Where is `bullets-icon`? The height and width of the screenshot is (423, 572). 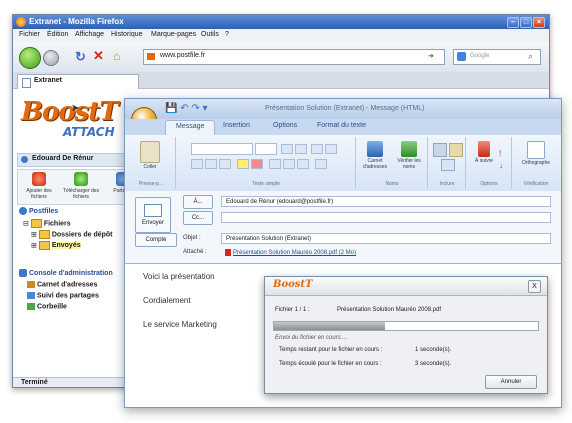 bullets-icon is located at coordinates (317, 149).